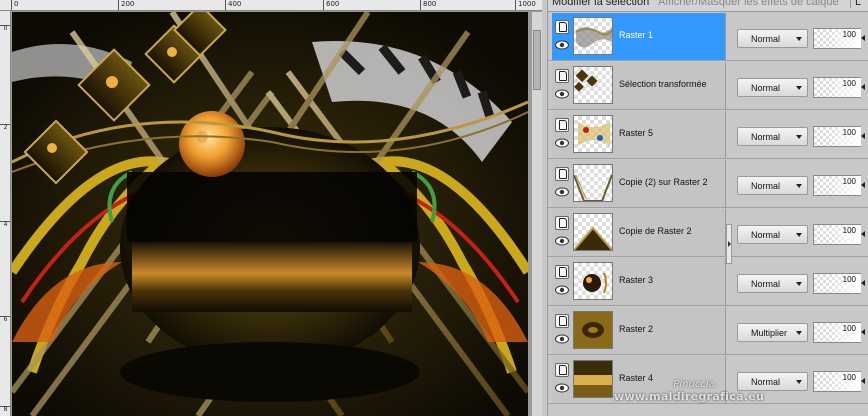 The height and width of the screenshot is (416, 868). What do you see at coordinates (663, 182) in the screenshot?
I see `layer-name: Copie (2) sur Raster 2` at bounding box center [663, 182].